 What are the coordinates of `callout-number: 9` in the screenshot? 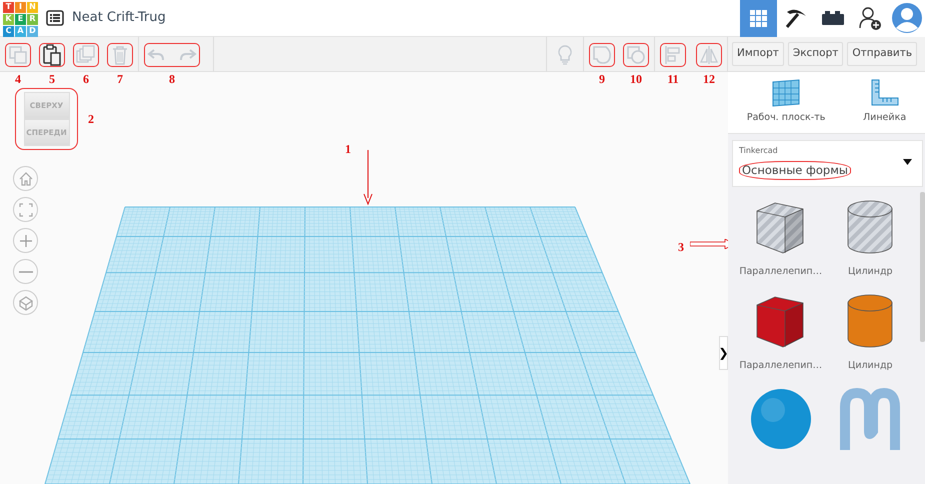 It's located at (602, 79).